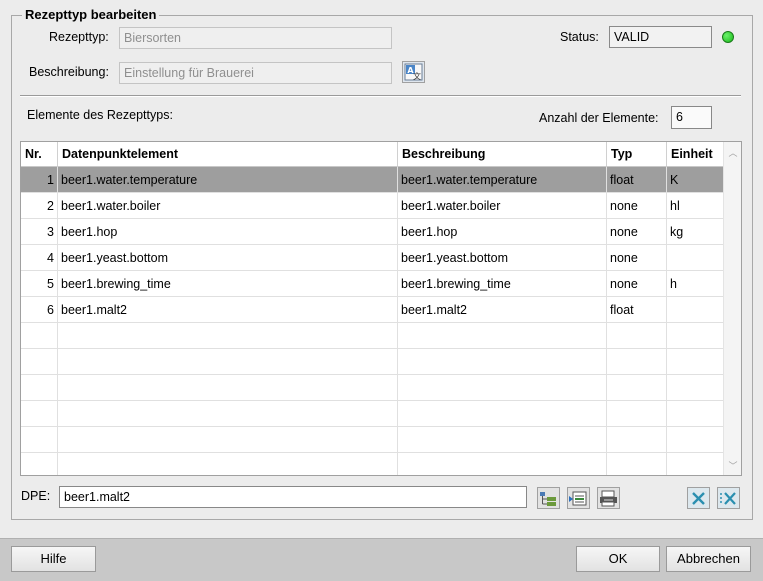 The width and height of the screenshot is (763, 581). I want to click on cell-nr: 2, so click(39, 206).